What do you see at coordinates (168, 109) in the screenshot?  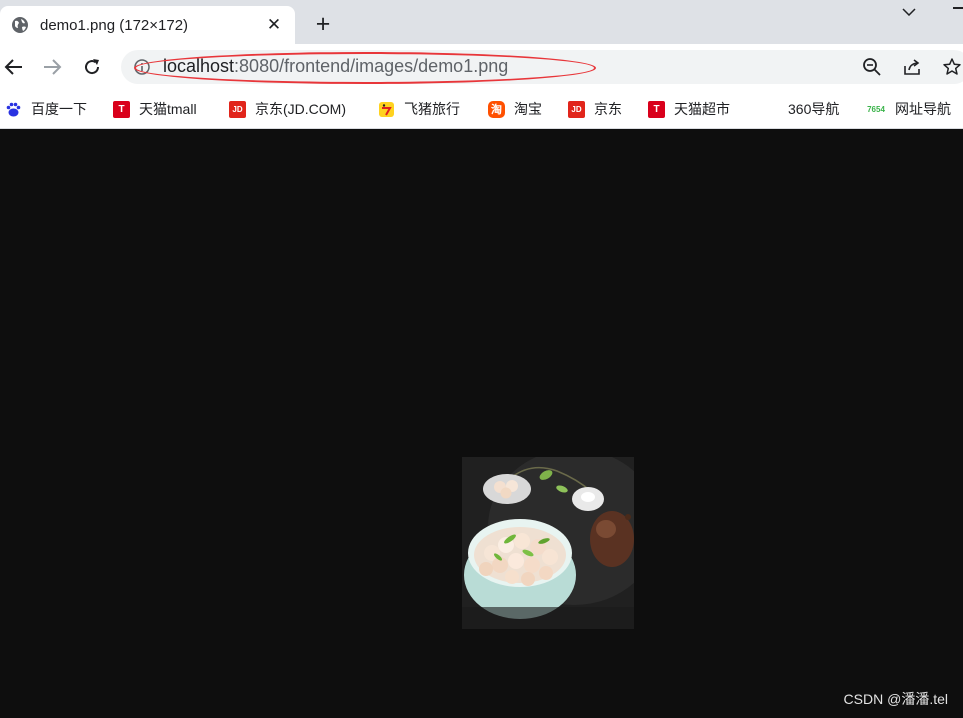 I see `bookmark-label: 天猫tmall` at bounding box center [168, 109].